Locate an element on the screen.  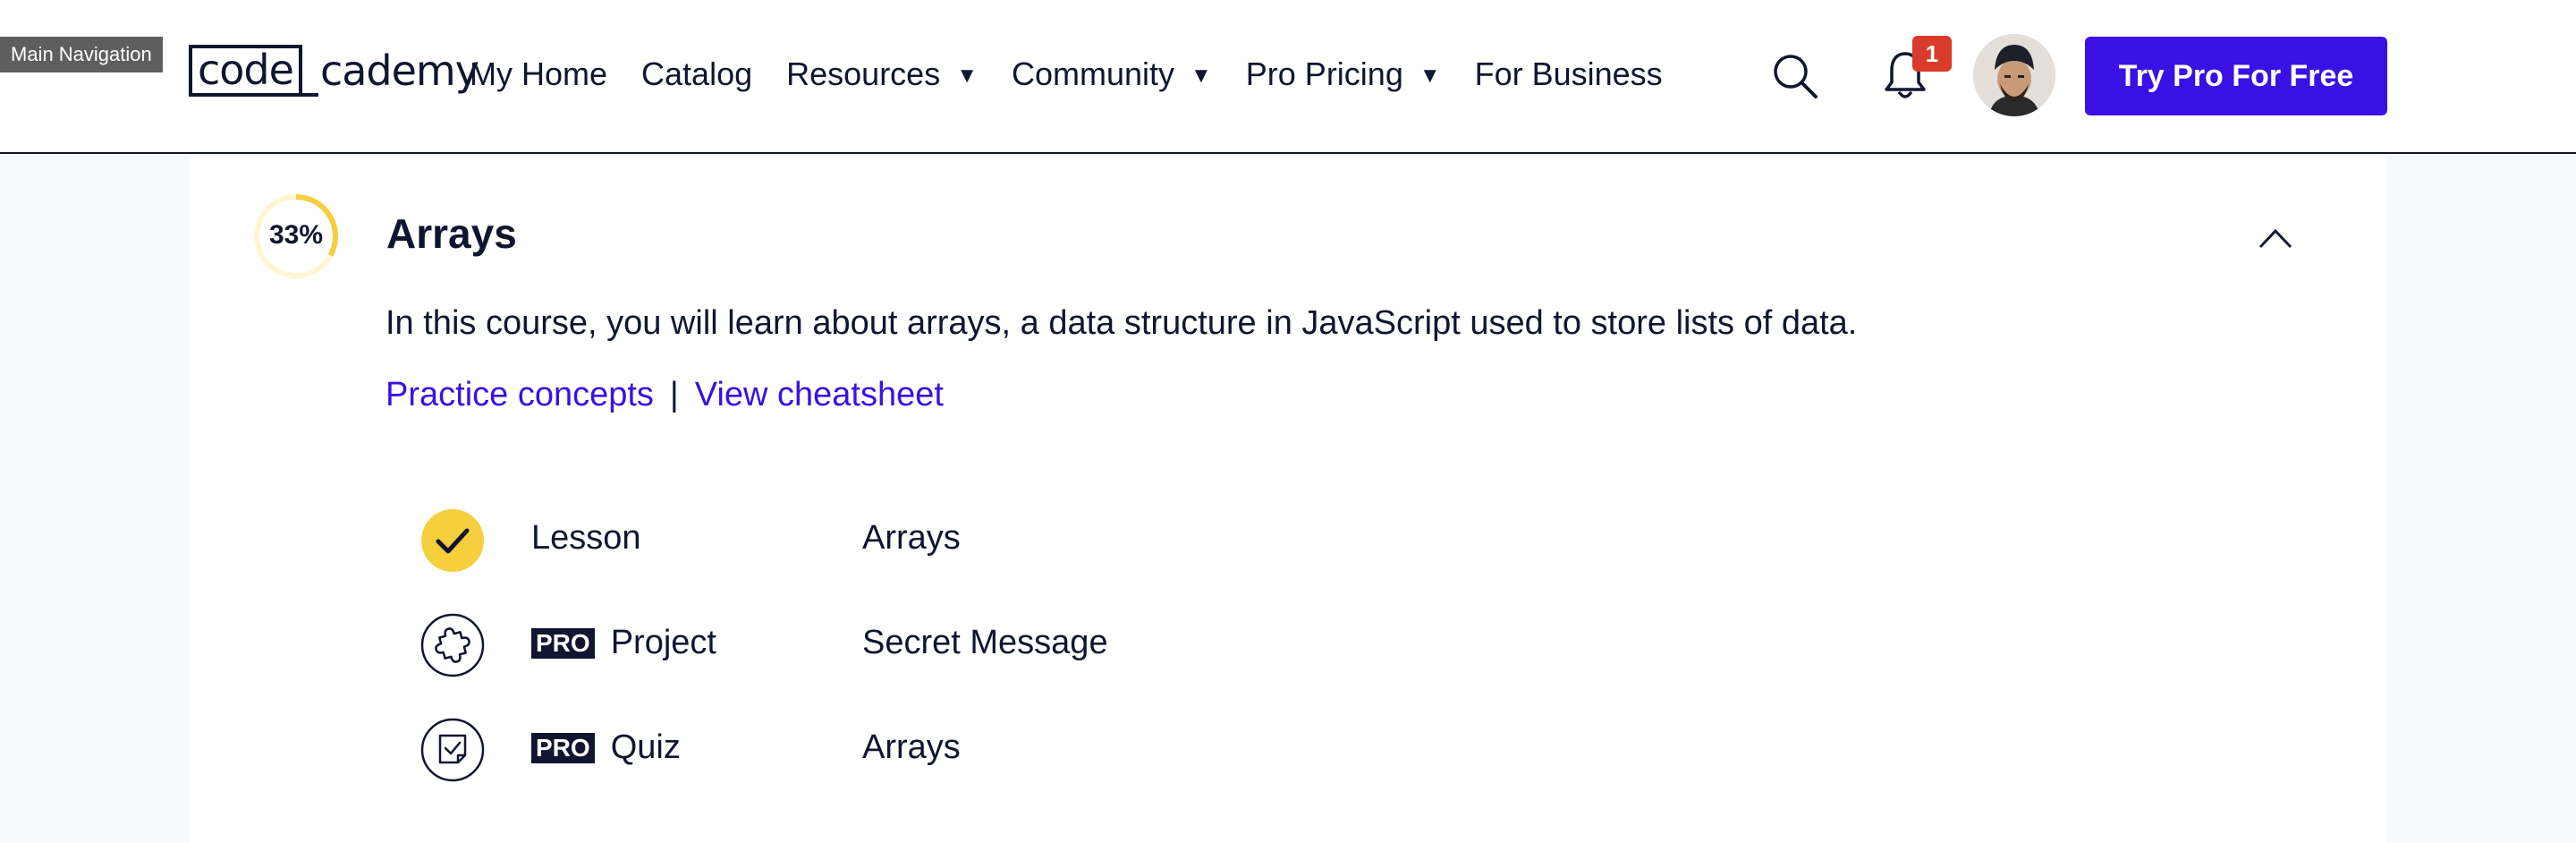
check-icon is located at coordinates (452, 540).